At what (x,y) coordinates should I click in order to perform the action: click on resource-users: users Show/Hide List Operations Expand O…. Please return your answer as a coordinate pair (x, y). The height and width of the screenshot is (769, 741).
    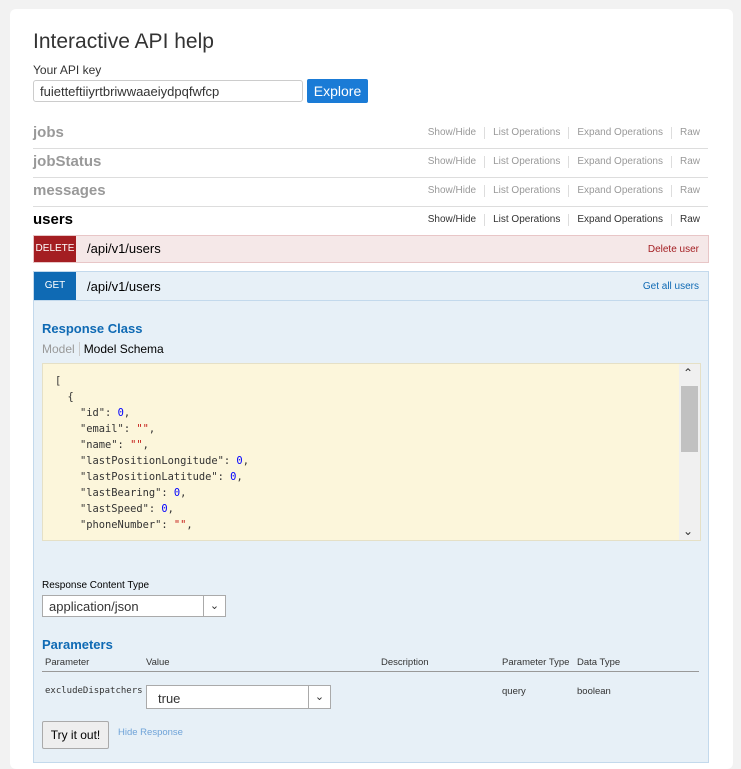
    Looking at the image, I should click on (370, 220).